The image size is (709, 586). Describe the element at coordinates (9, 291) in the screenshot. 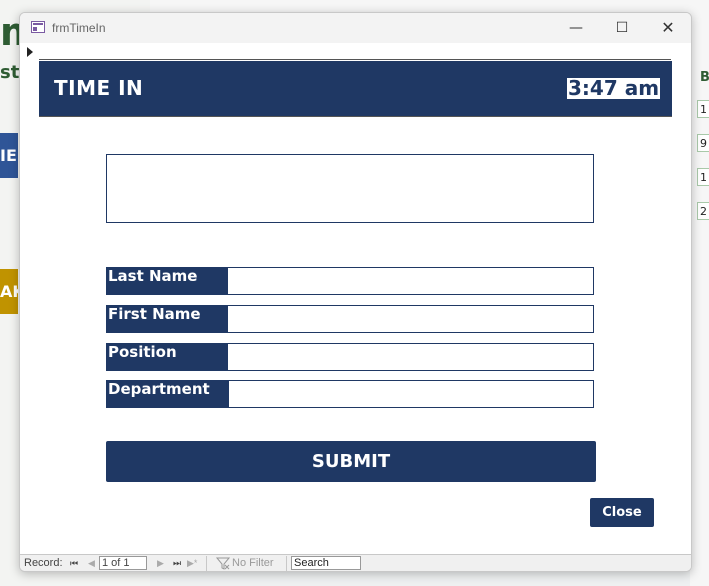

I see `background-button-fragment: AK` at that location.